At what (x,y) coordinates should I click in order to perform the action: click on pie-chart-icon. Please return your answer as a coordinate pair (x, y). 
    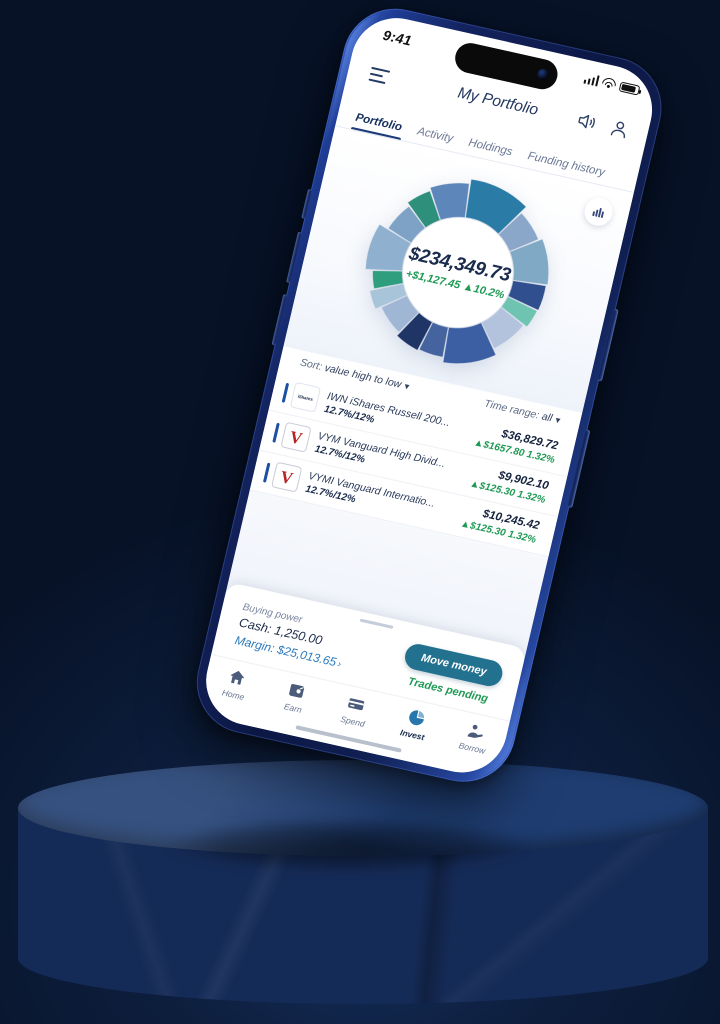
    Looking at the image, I should click on (416, 717).